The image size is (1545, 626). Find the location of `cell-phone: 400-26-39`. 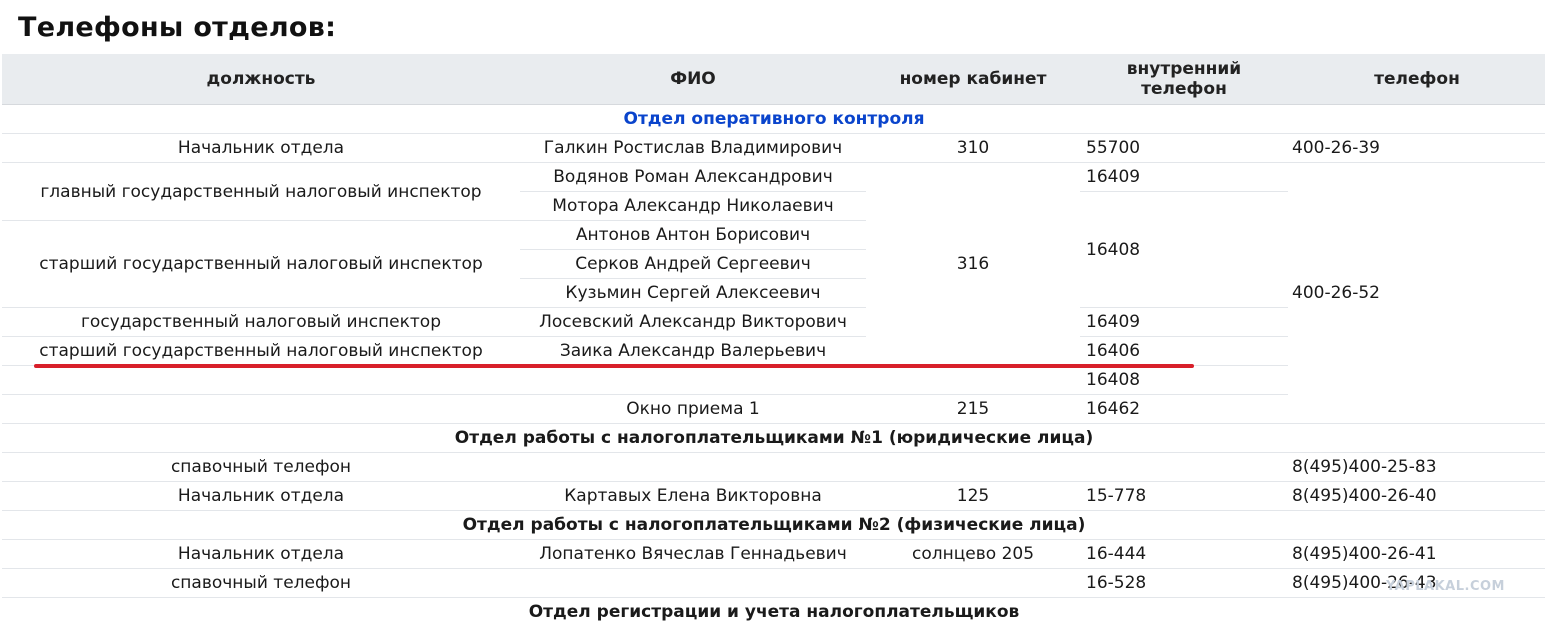

cell-phone: 400-26-39 is located at coordinates (1416, 148).